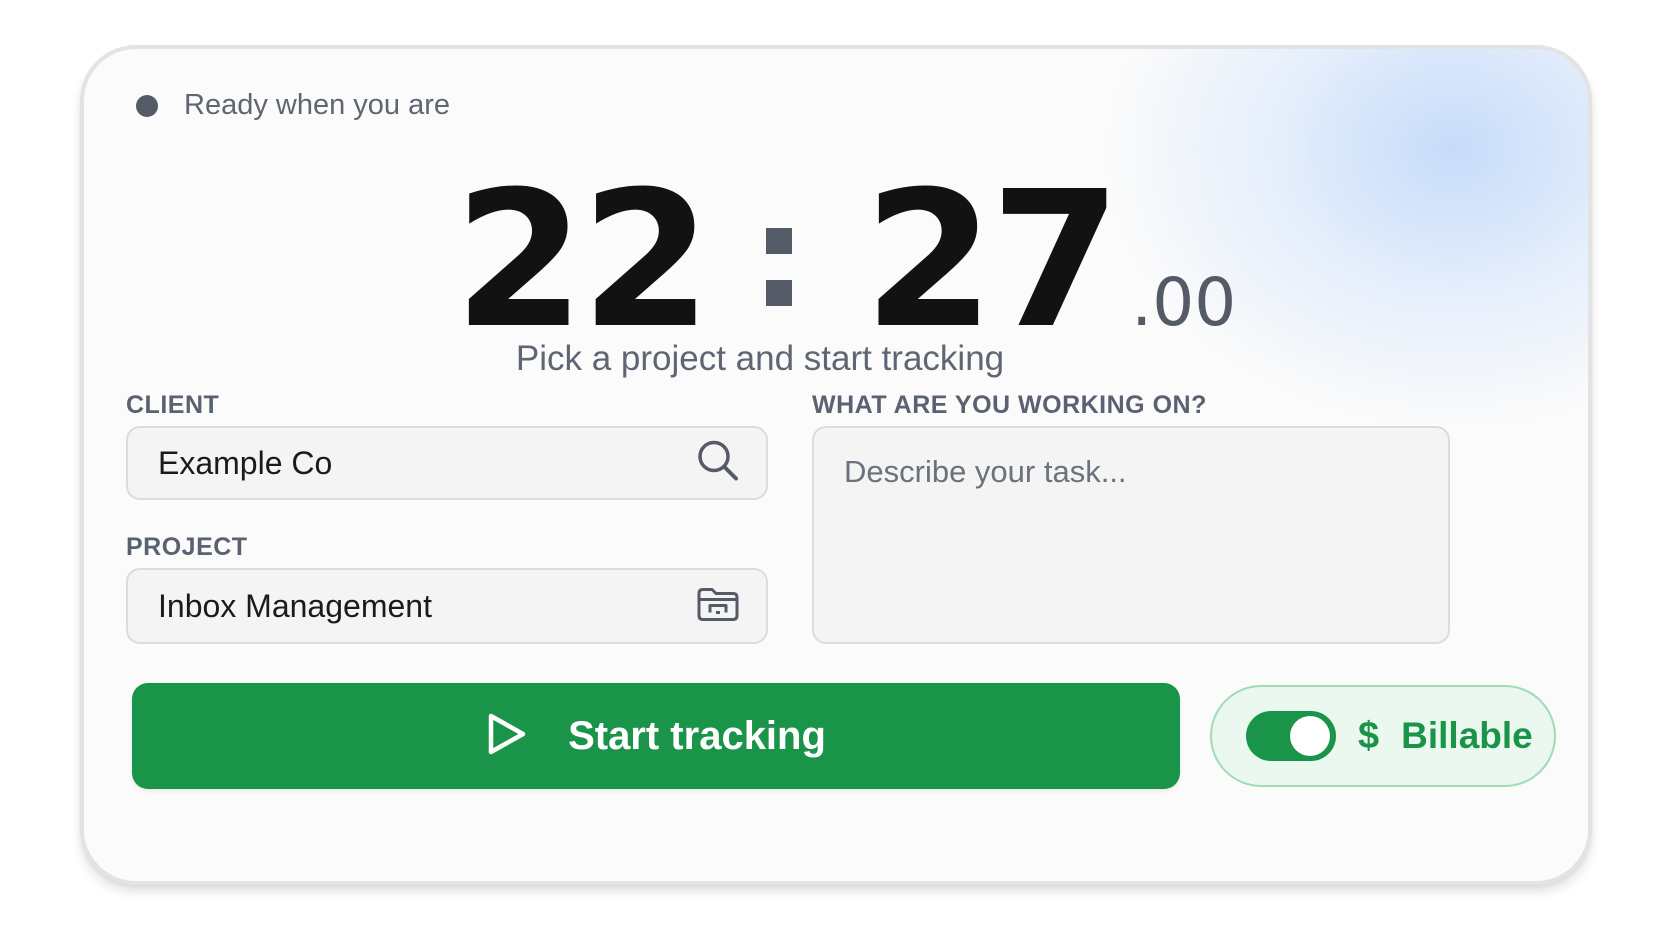 The image size is (1672, 941). Describe the element at coordinates (295, 606) in the screenshot. I see `project-input: Inbox Management` at that location.